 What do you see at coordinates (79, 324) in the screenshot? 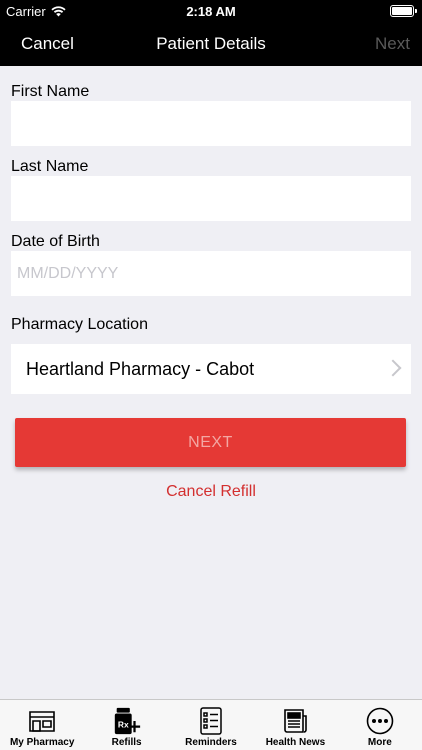
I see `pharmacy-location-label: Pharmacy Location` at bounding box center [79, 324].